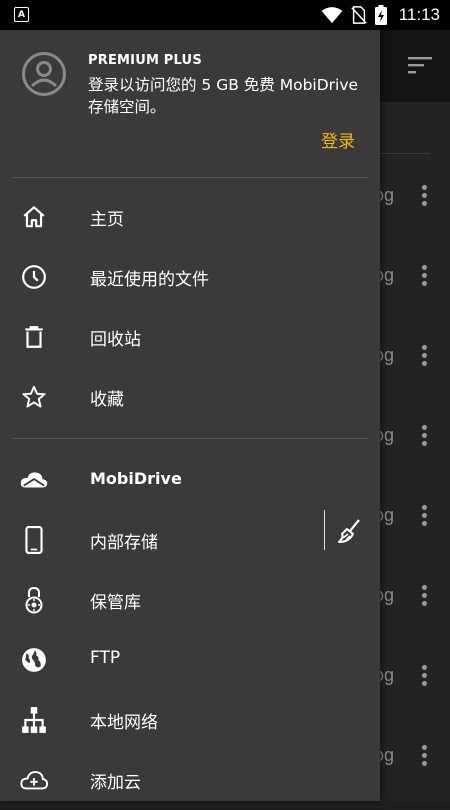 The width and height of the screenshot is (450, 810). Describe the element at coordinates (338, 139) in the screenshot. I see `login-button: 登录` at that location.